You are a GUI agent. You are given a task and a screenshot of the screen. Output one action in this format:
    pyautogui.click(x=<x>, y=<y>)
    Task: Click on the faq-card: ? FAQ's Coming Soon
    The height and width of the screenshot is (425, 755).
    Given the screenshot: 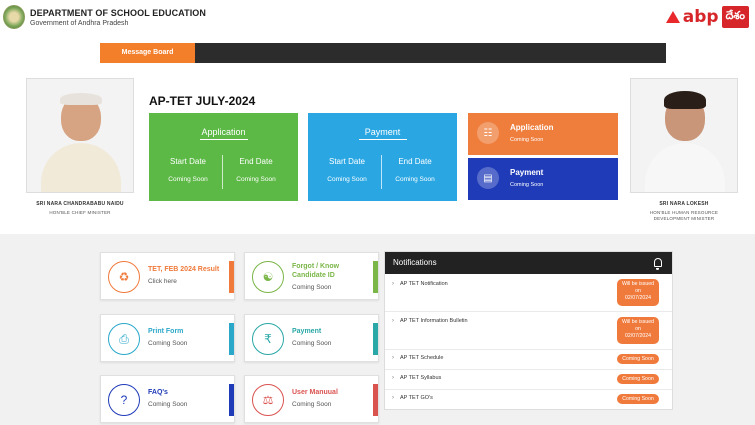 What is the action you would take?
    pyautogui.click(x=167, y=399)
    